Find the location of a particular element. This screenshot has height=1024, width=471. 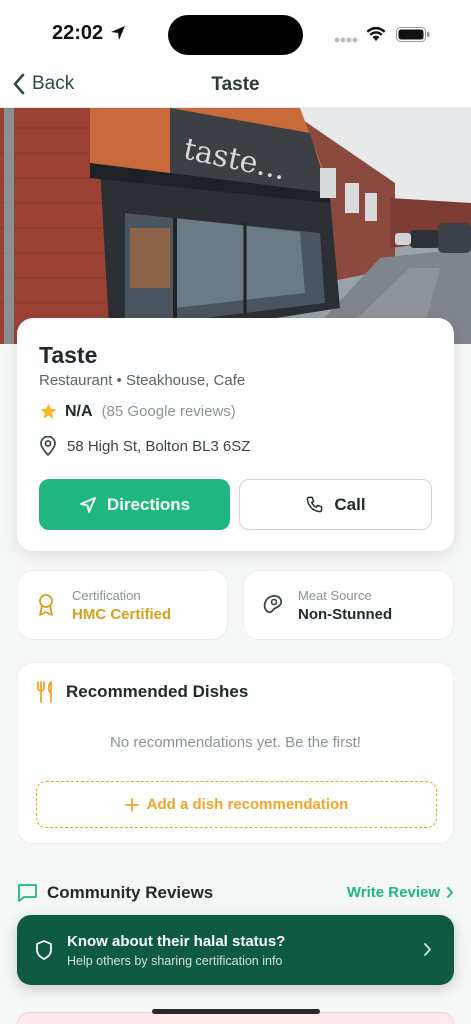

shield-icon is located at coordinates (44, 950).